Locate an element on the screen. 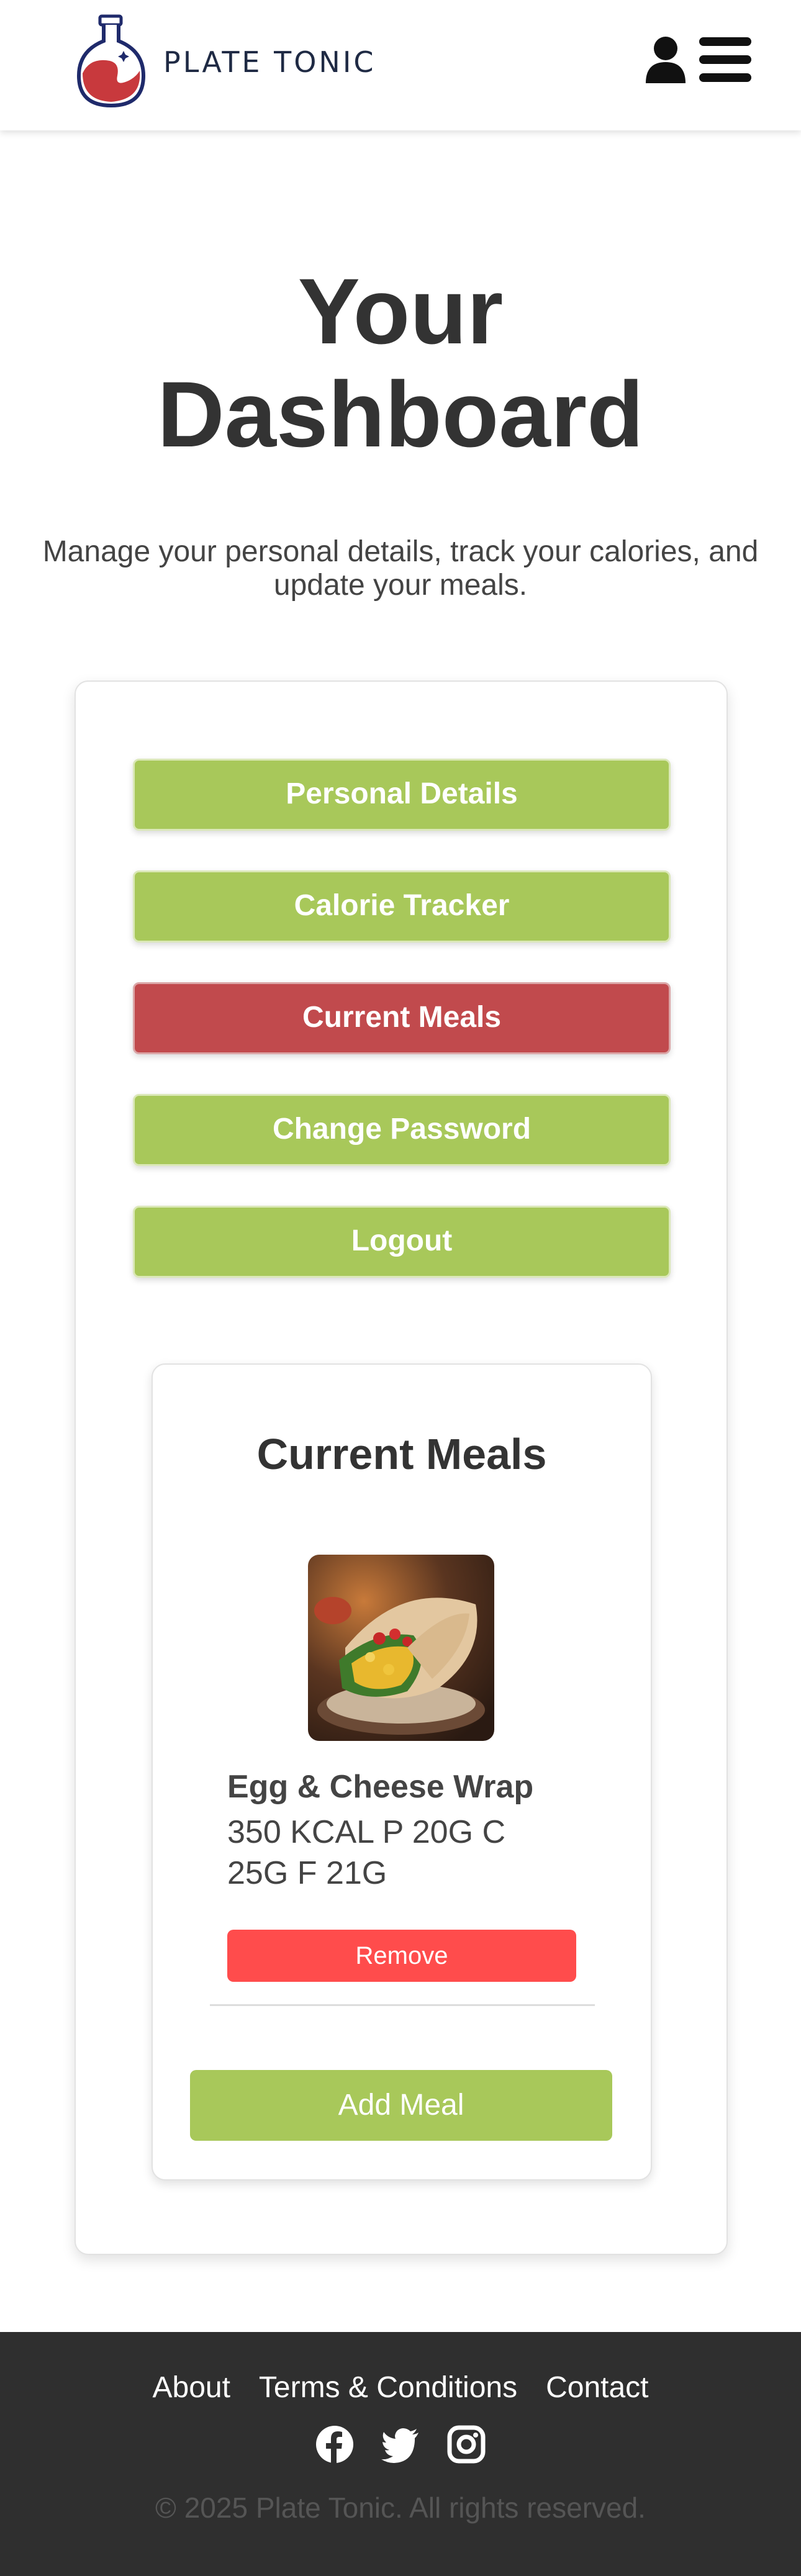 Image resolution: width=801 pixels, height=2576 pixels. copyright: © 2025 Plate Tonic. All rights reserved. is located at coordinates (400, 2508).